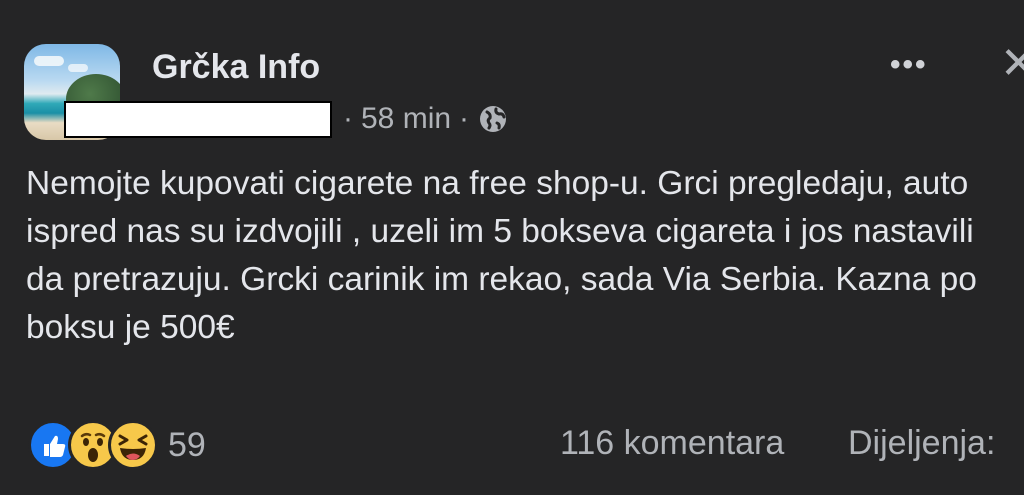 The width and height of the screenshot is (1024, 495). Describe the element at coordinates (236, 67) in the screenshot. I see `page-name-link: Grčka Info` at that location.